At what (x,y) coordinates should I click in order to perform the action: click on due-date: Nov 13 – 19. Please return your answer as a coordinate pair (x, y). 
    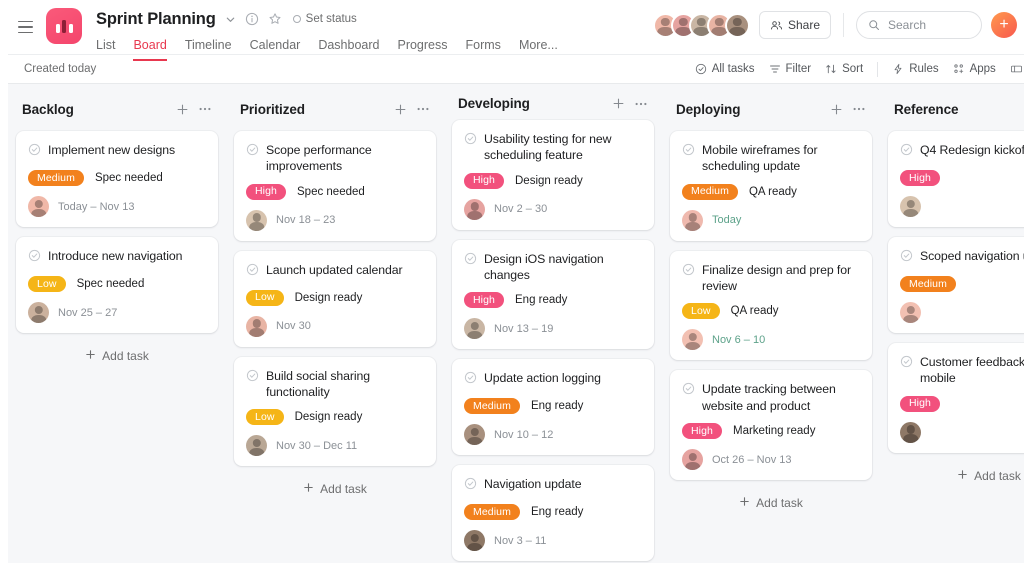
    Looking at the image, I should click on (523, 329).